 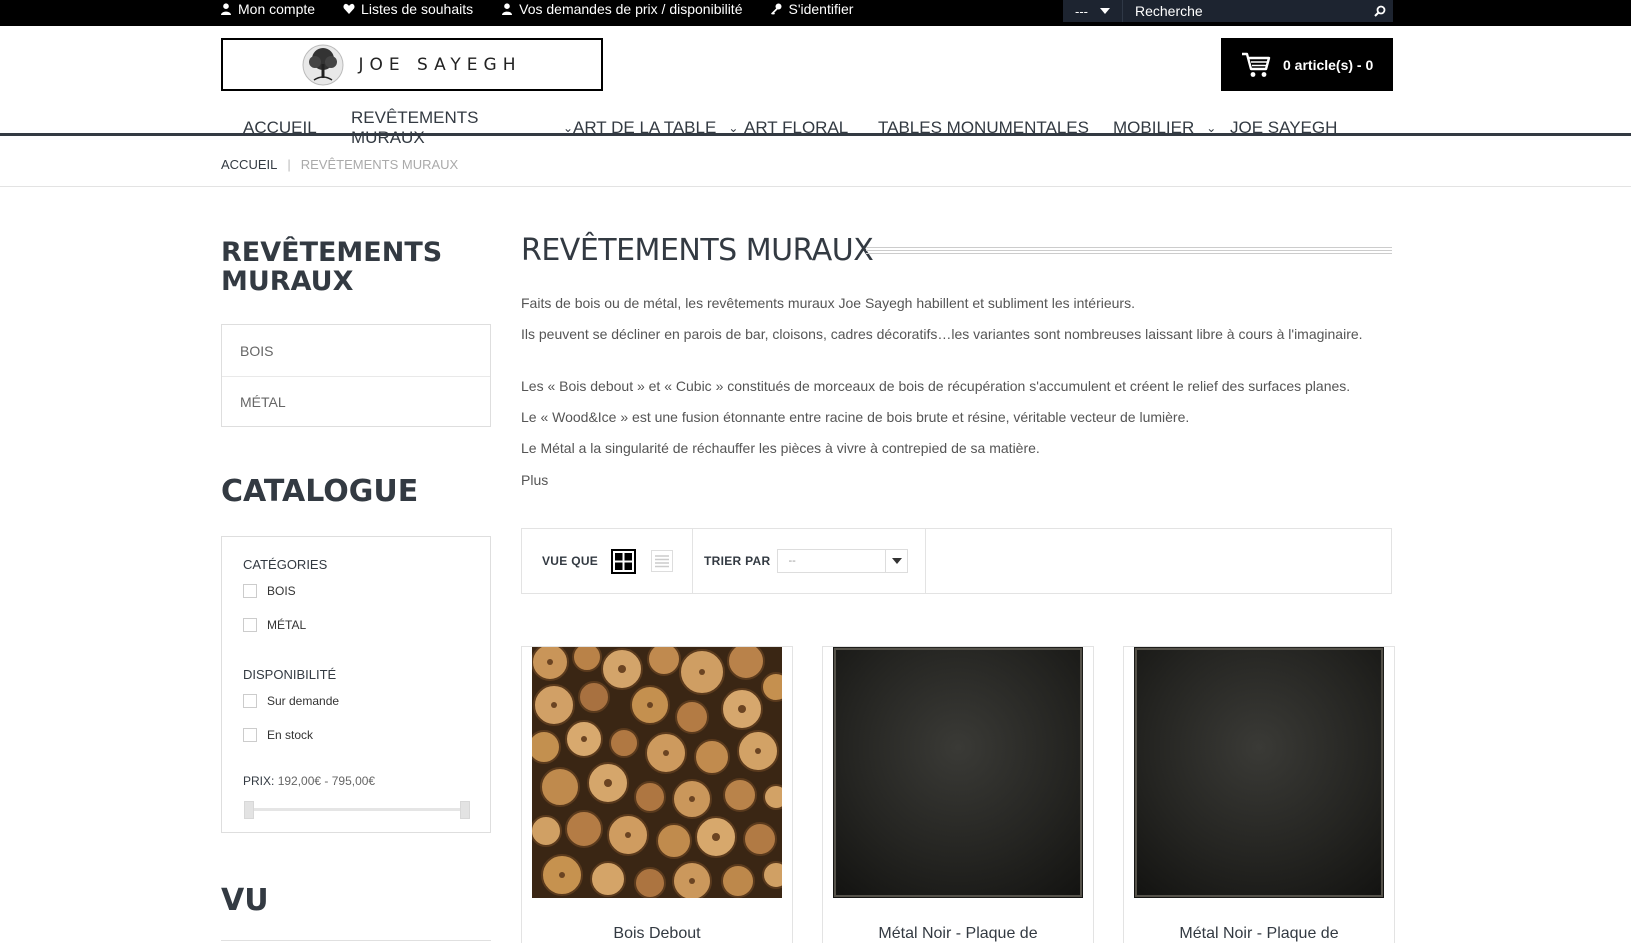 I want to click on login-link: S'identifier, so click(x=811, y=8).